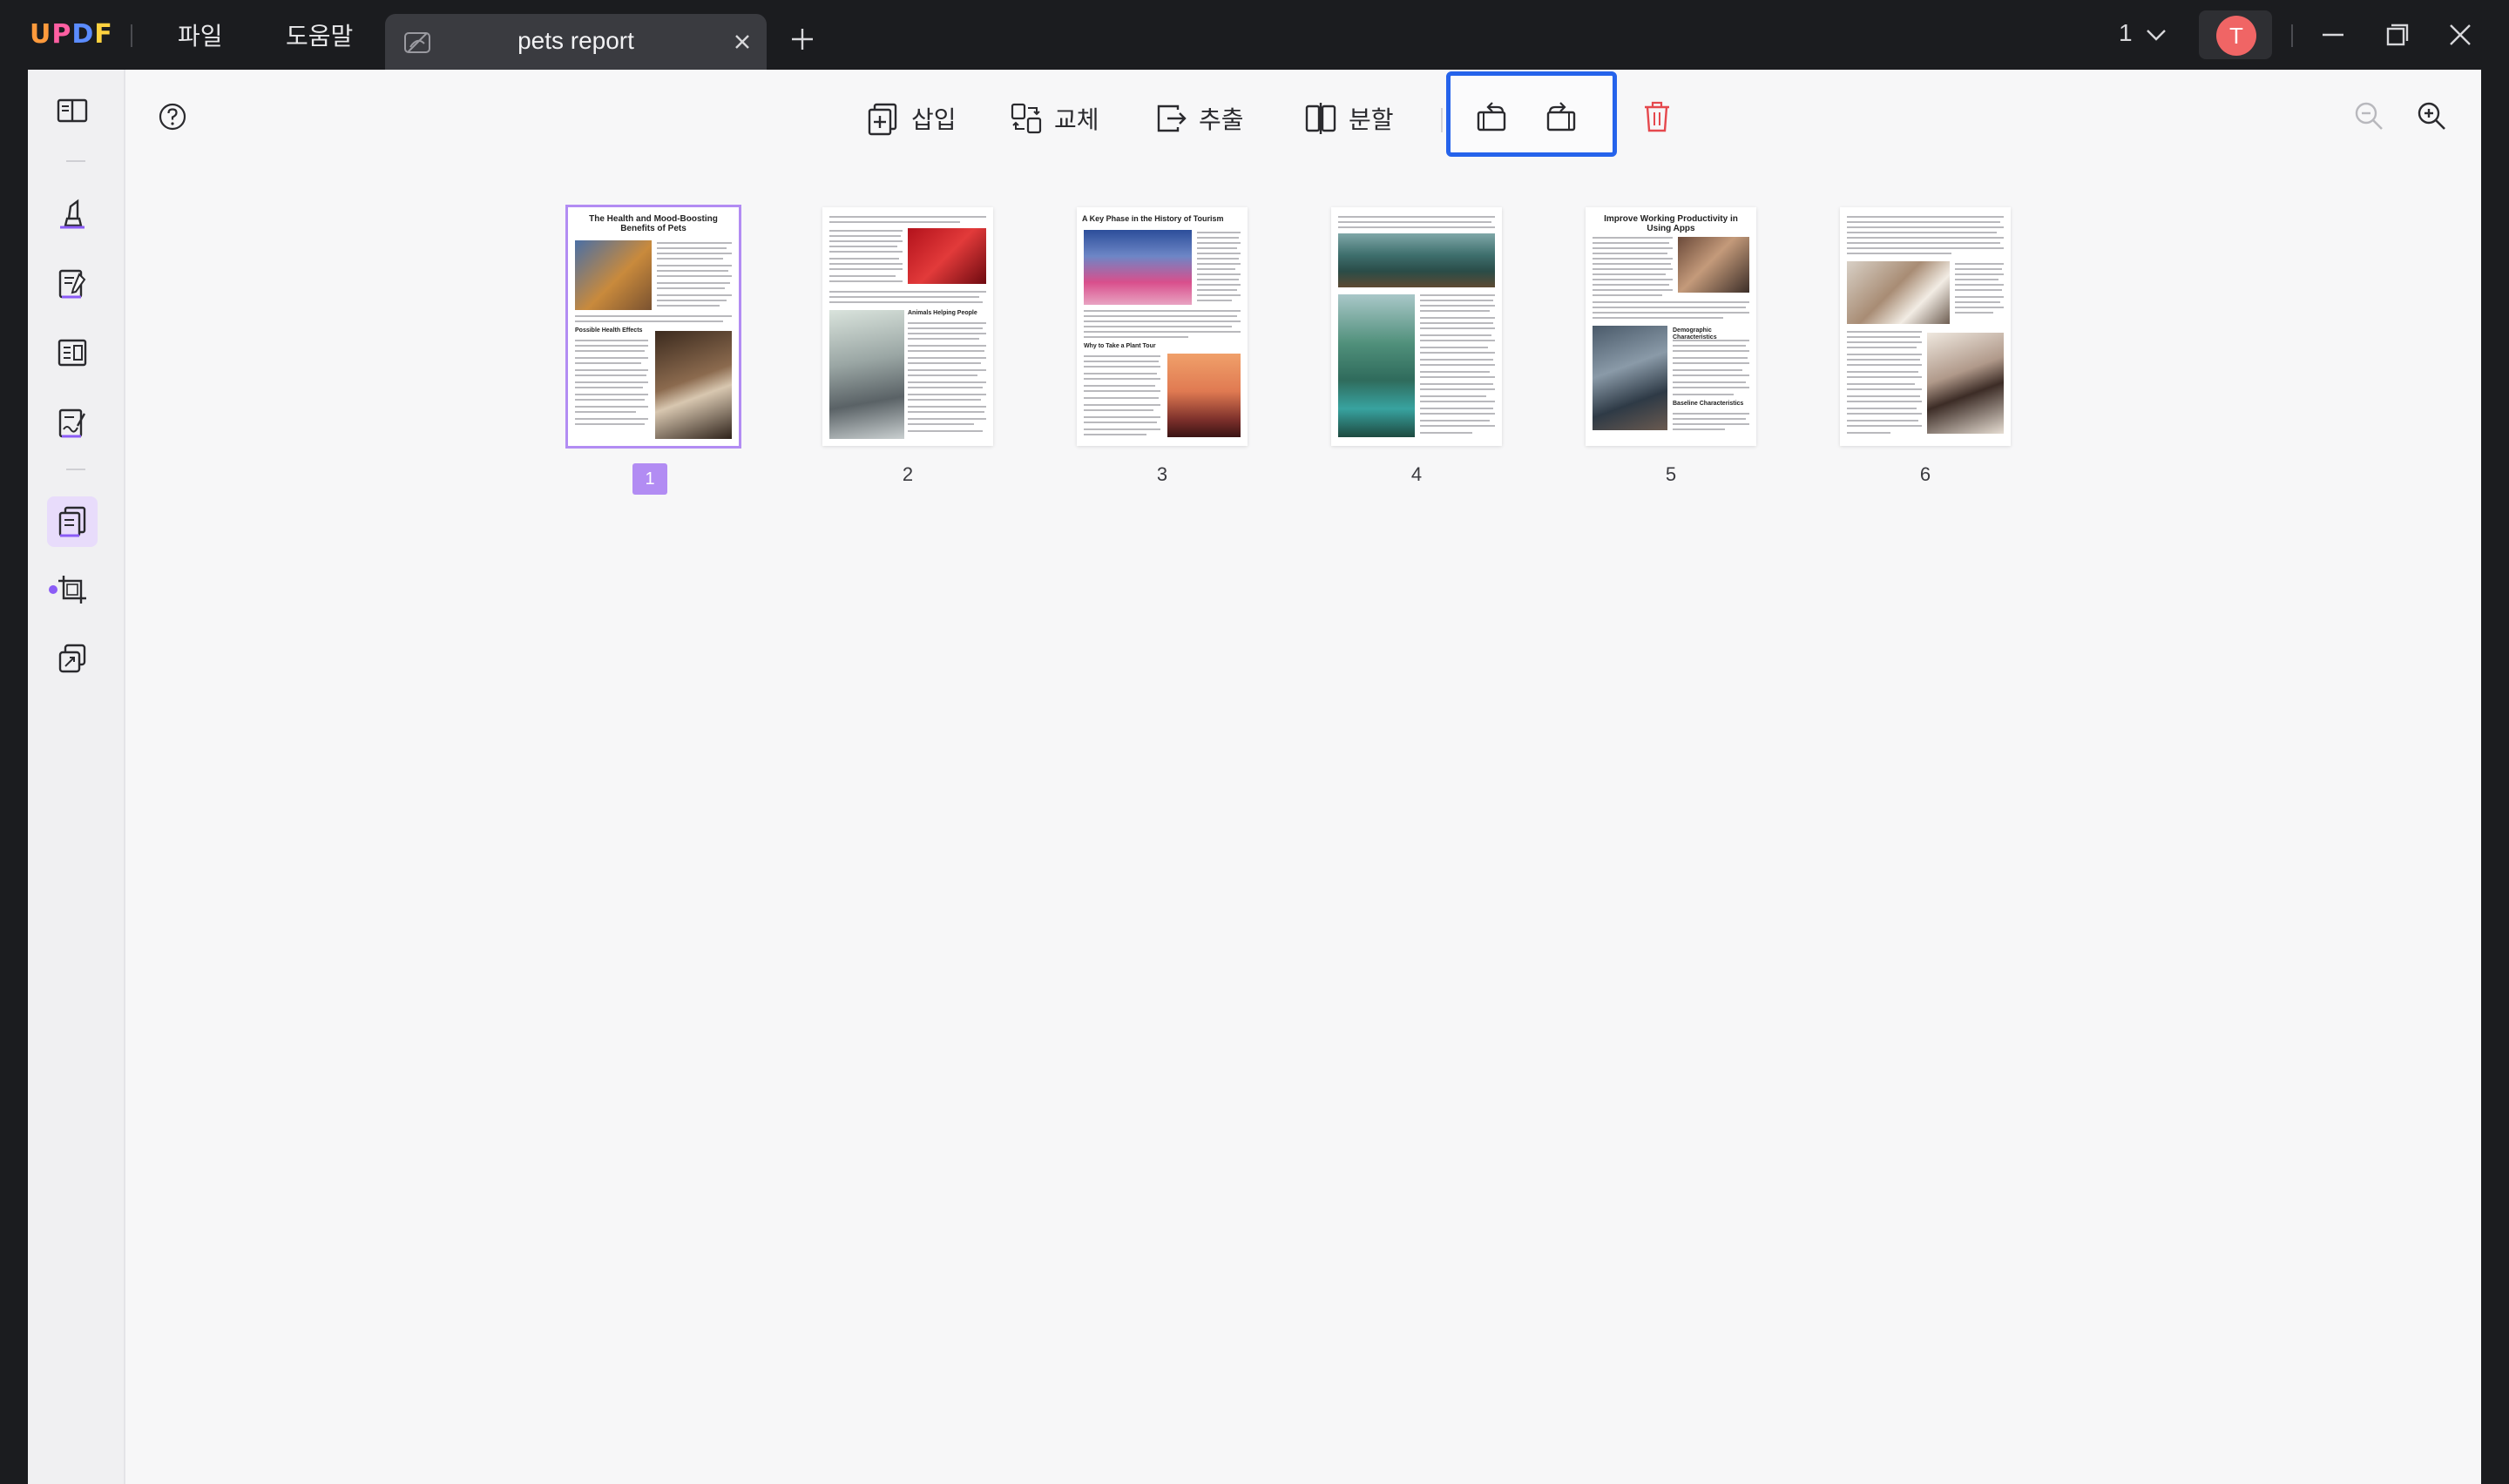 The image size is (2509, 1484). Describe the element at coordinates (907, 326) in the screenshot. I see `page-thumbnail-2: Animals Helping People` at that location.